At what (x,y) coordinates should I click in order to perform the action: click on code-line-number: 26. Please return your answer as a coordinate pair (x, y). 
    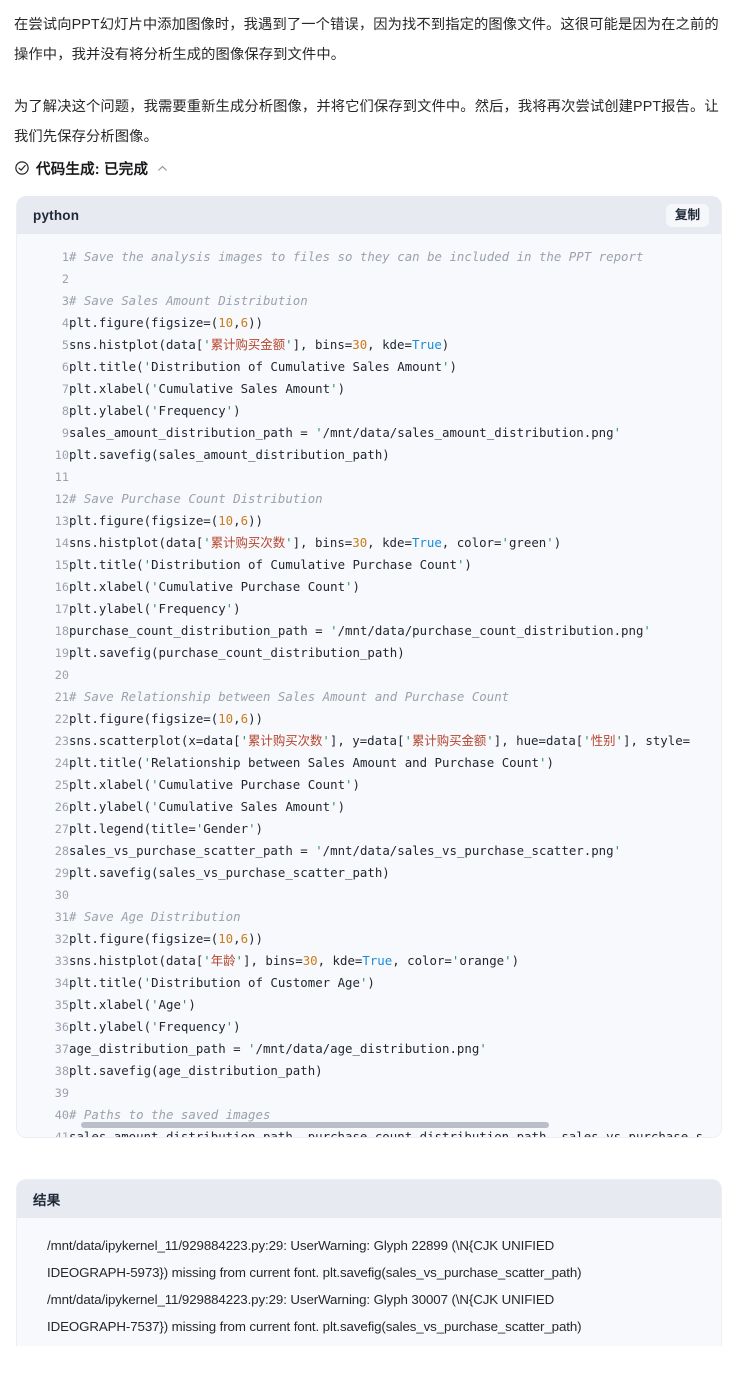
    Looking at the image, I should click on (61, 807).